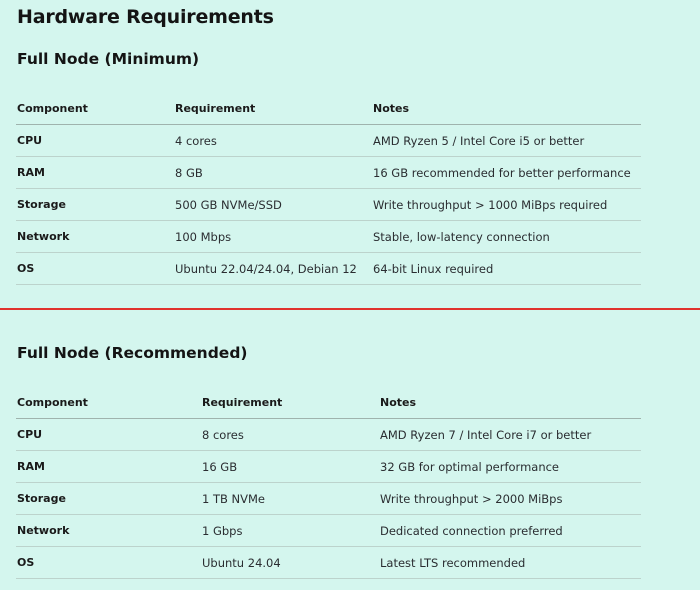 This screenshot has width=700, height=590. What do you see at coordinates (290, 466) in the screenshot?
I see `requirement-cell: 16 GB` at bounding box center [290, 466].